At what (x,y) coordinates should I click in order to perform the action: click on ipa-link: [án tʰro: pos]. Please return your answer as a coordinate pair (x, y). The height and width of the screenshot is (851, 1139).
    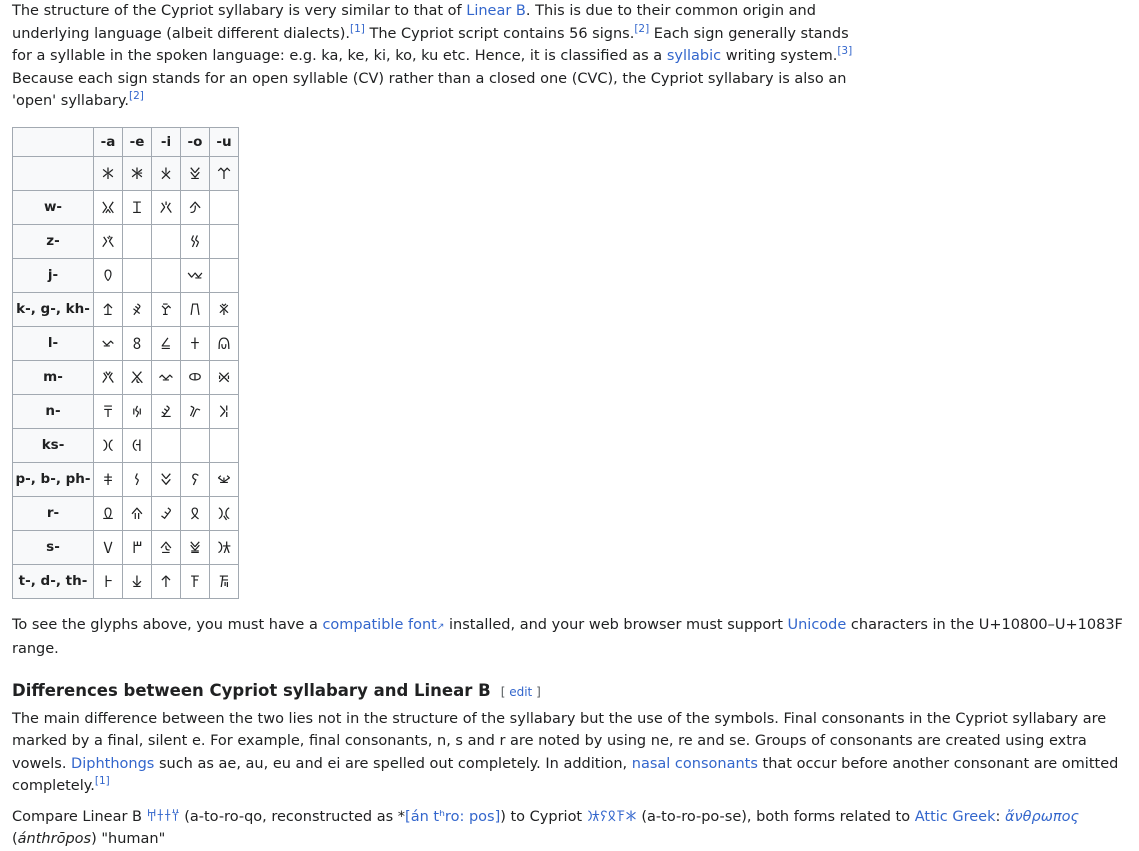
    Looking at the image, I should click on (452, 817).